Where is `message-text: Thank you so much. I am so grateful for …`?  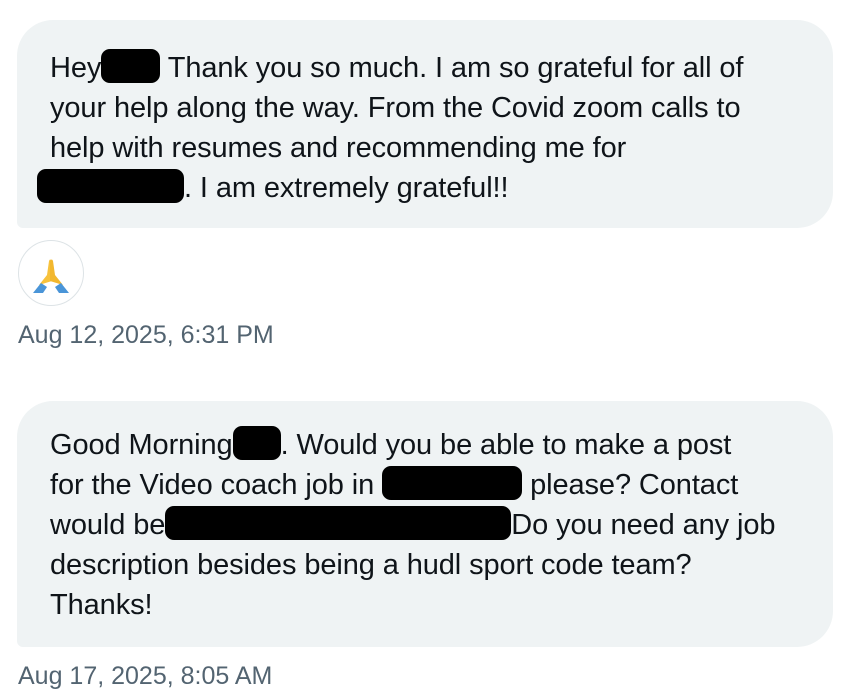
message-text: Thank you so much. I am so grateful for … is located at coordinates (452, 68).